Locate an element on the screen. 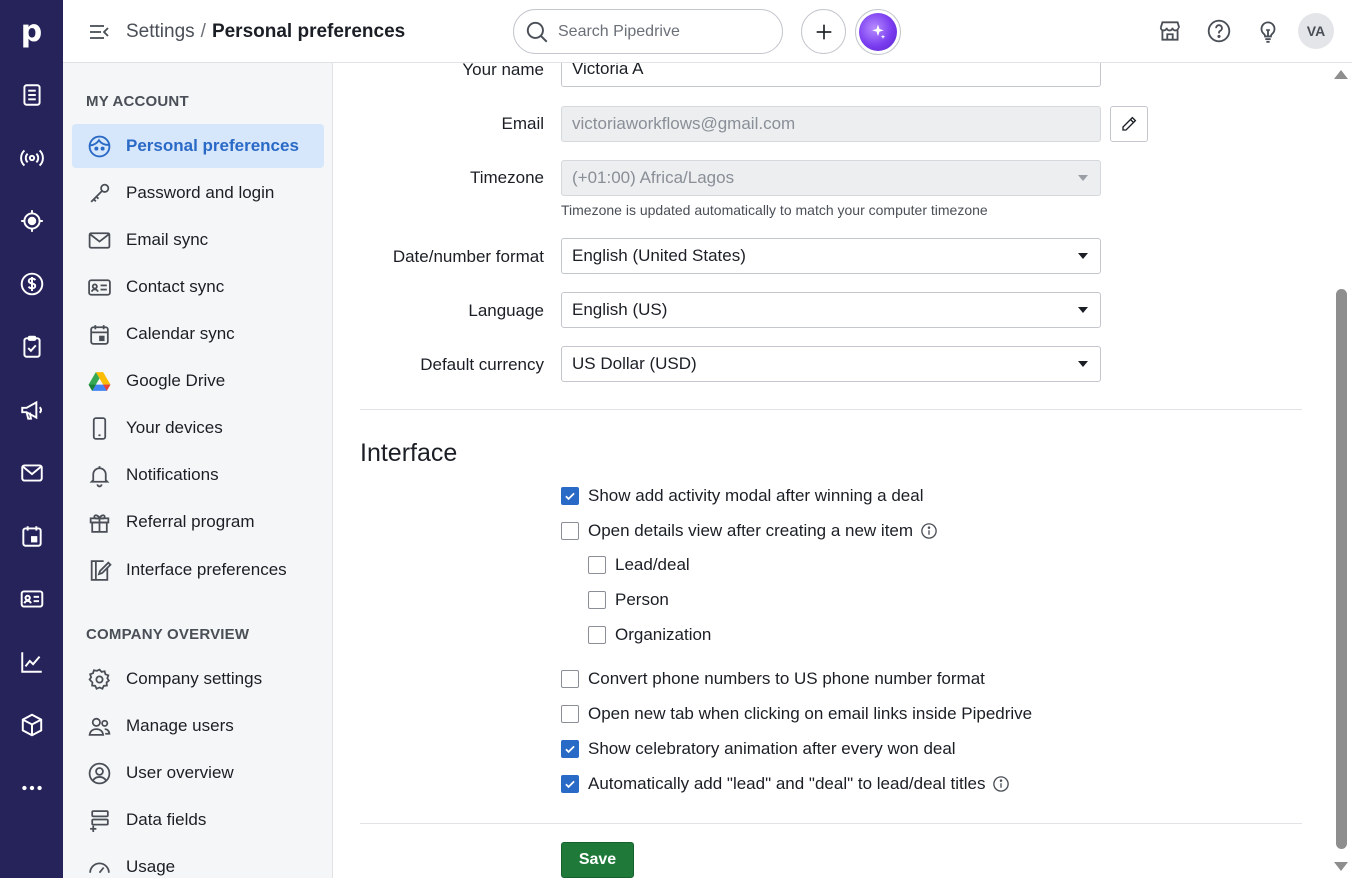  search-input is located at coordinates (663, 31).